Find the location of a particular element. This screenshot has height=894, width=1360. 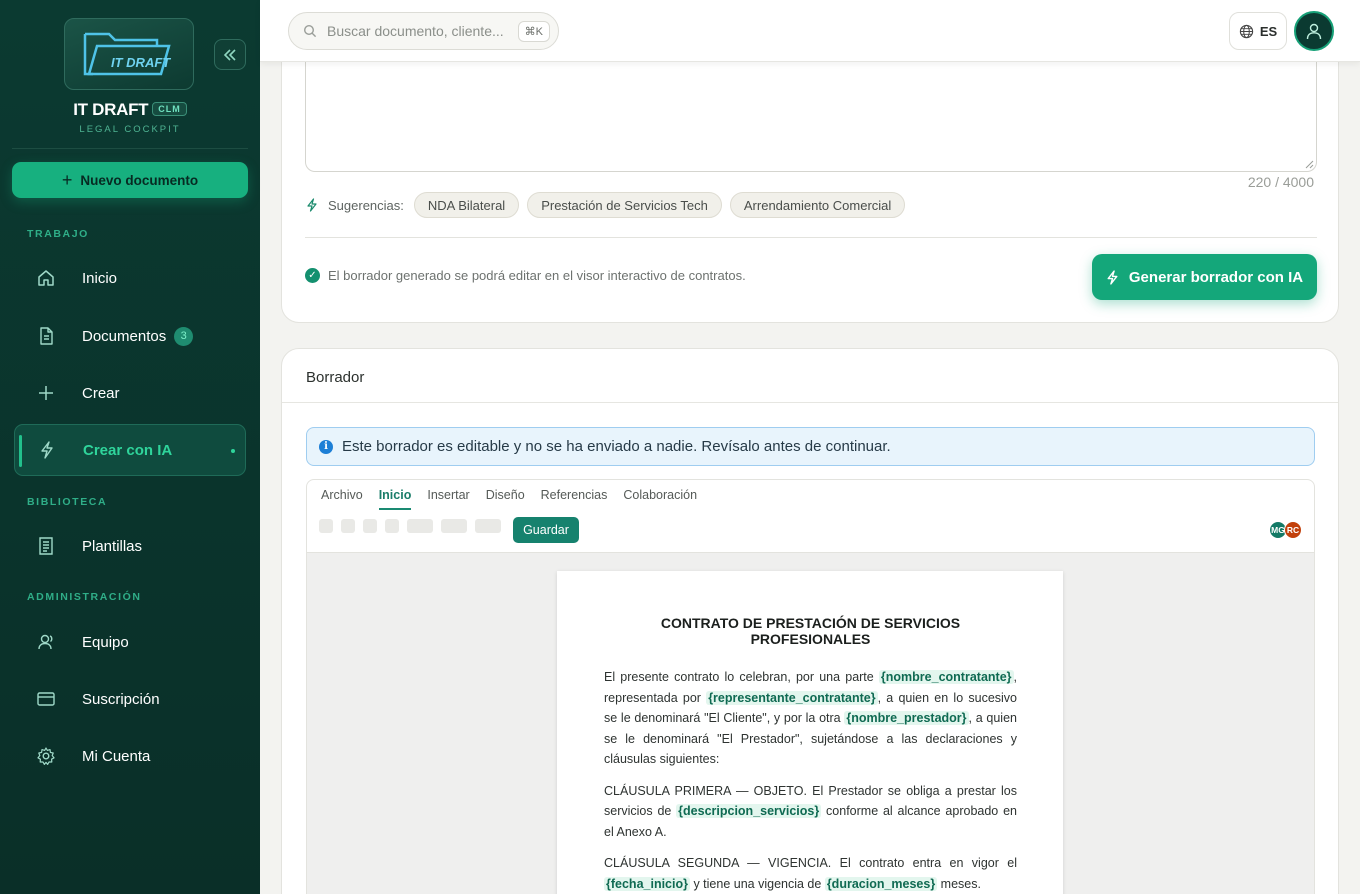

language-switcher: ES is located at coordinates (1258, 31).